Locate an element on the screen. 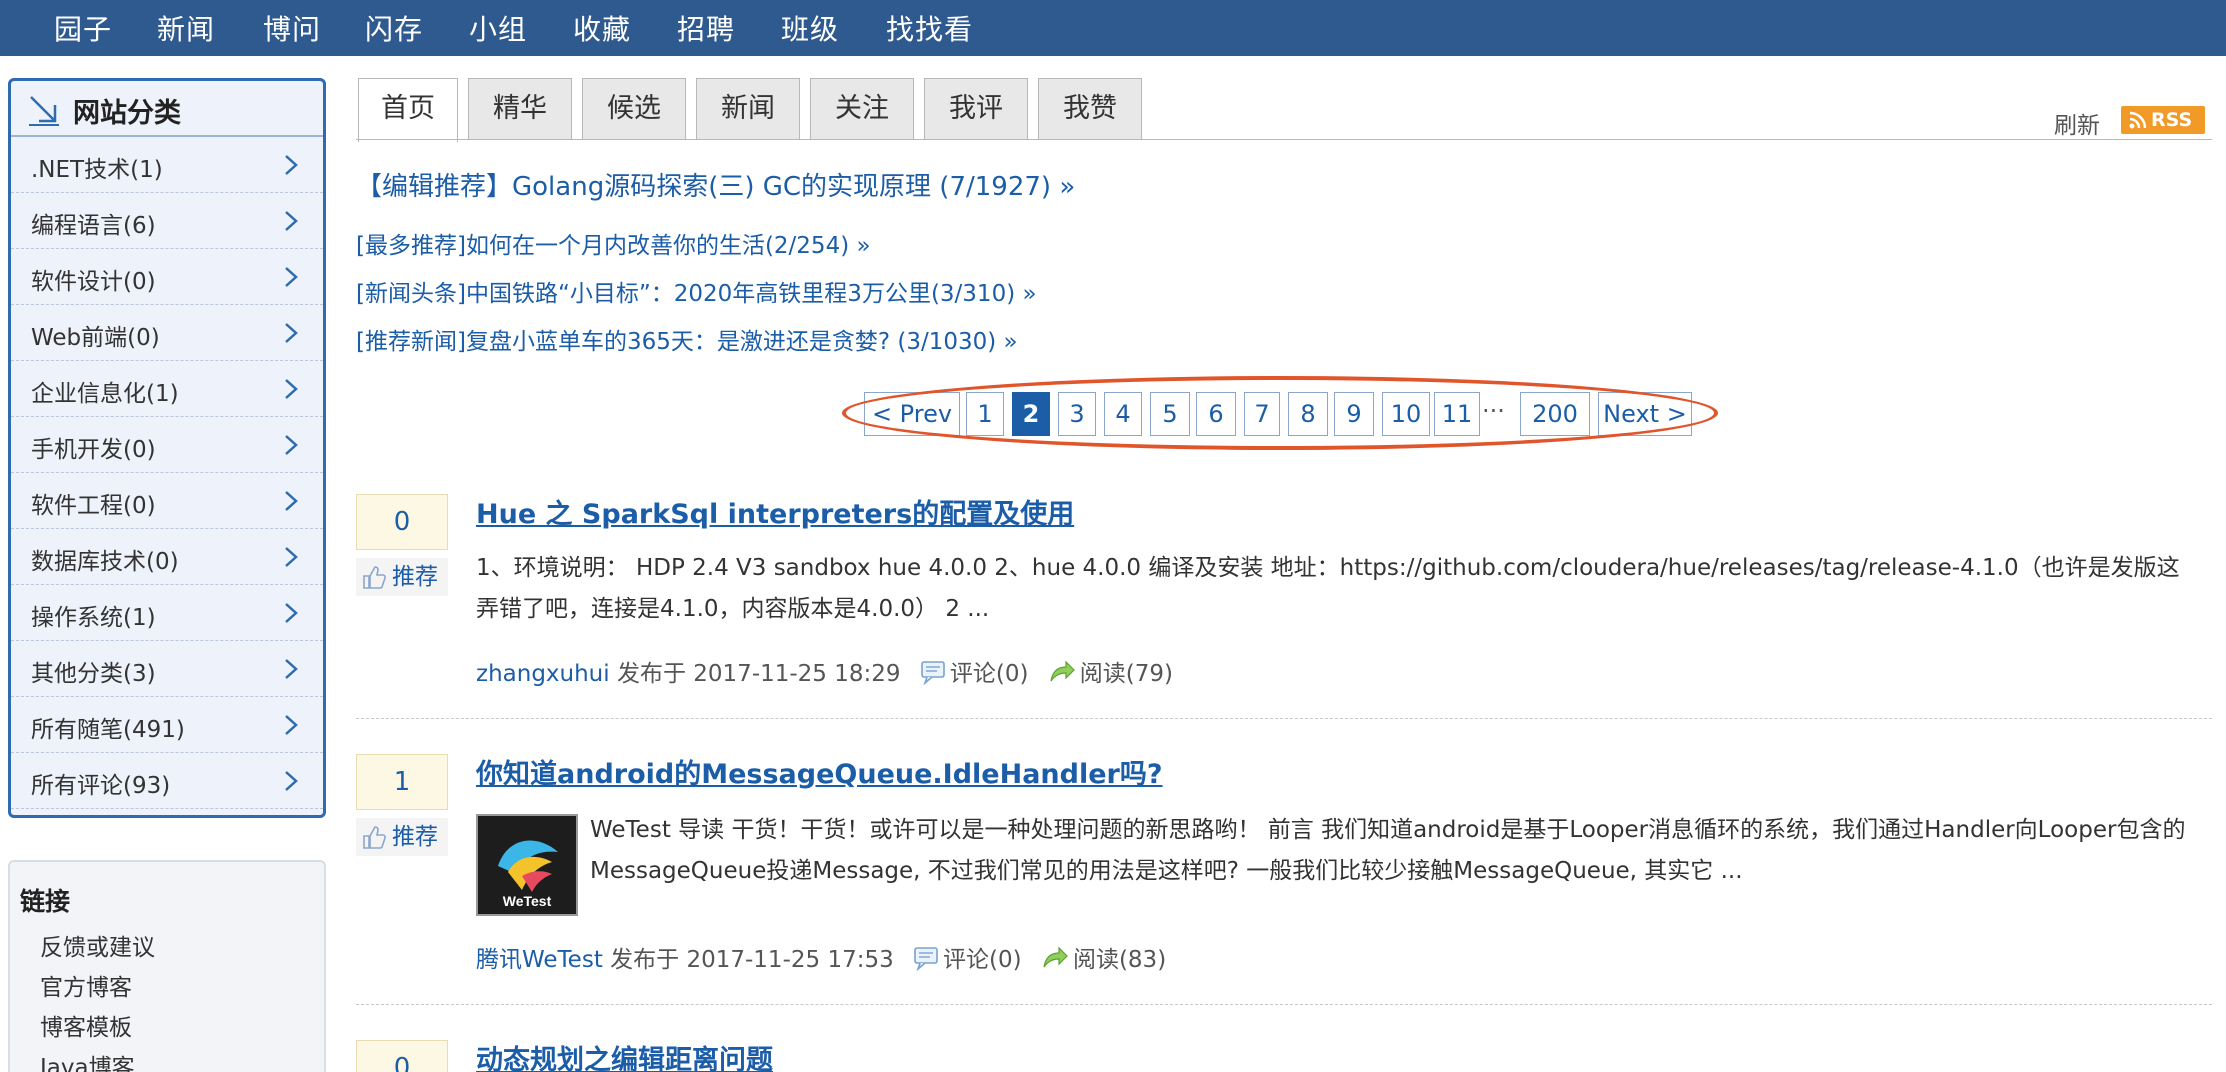 The image size is (2226, 1072). sidebar-category-label: 软件工程(0) is located at coordinates (93, 506).